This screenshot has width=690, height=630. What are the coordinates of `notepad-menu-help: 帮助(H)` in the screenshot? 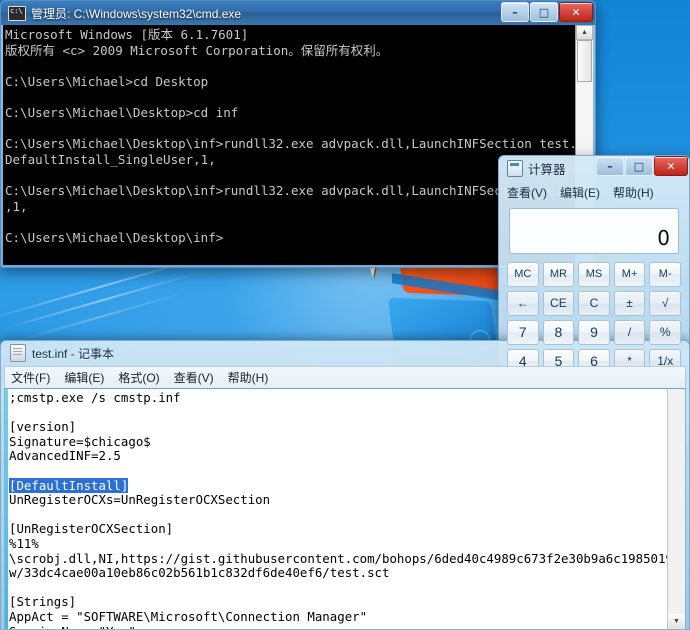 It's located at (248, 377).